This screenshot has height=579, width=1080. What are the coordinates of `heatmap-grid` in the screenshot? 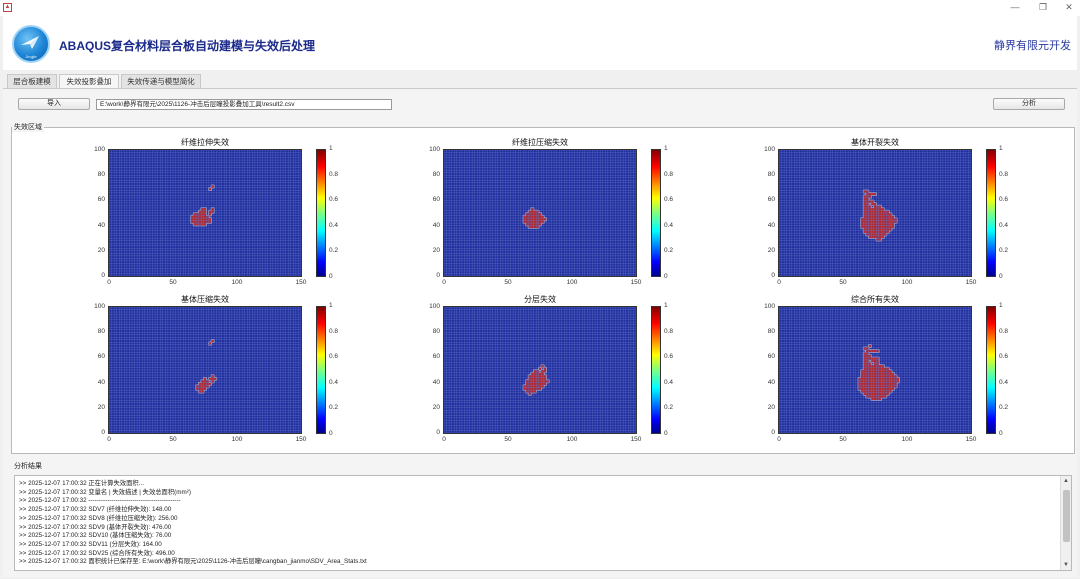 It's located at (540, 213).